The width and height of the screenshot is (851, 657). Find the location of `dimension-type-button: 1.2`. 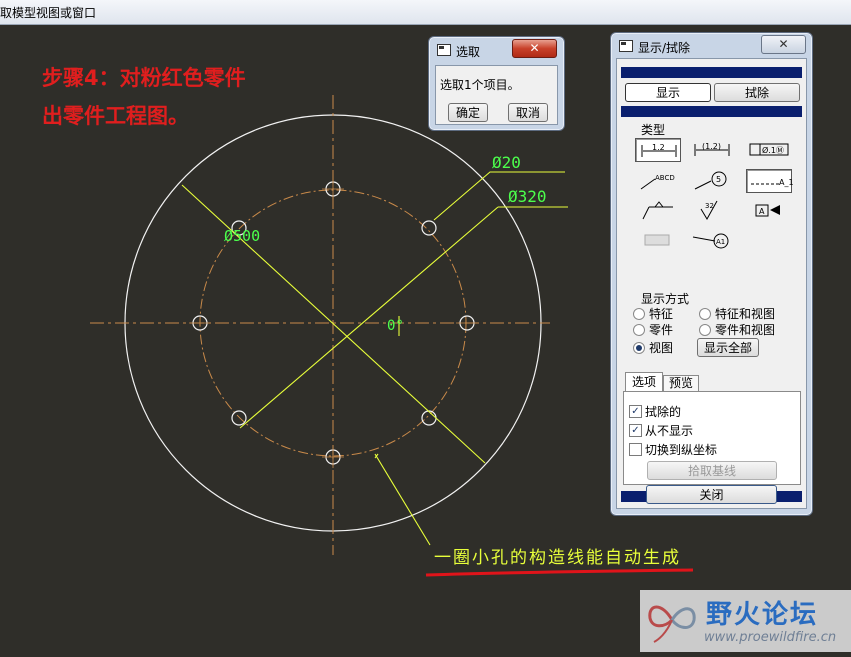

dimension-type-button: 1.2 is located at coordinates (658, 150).